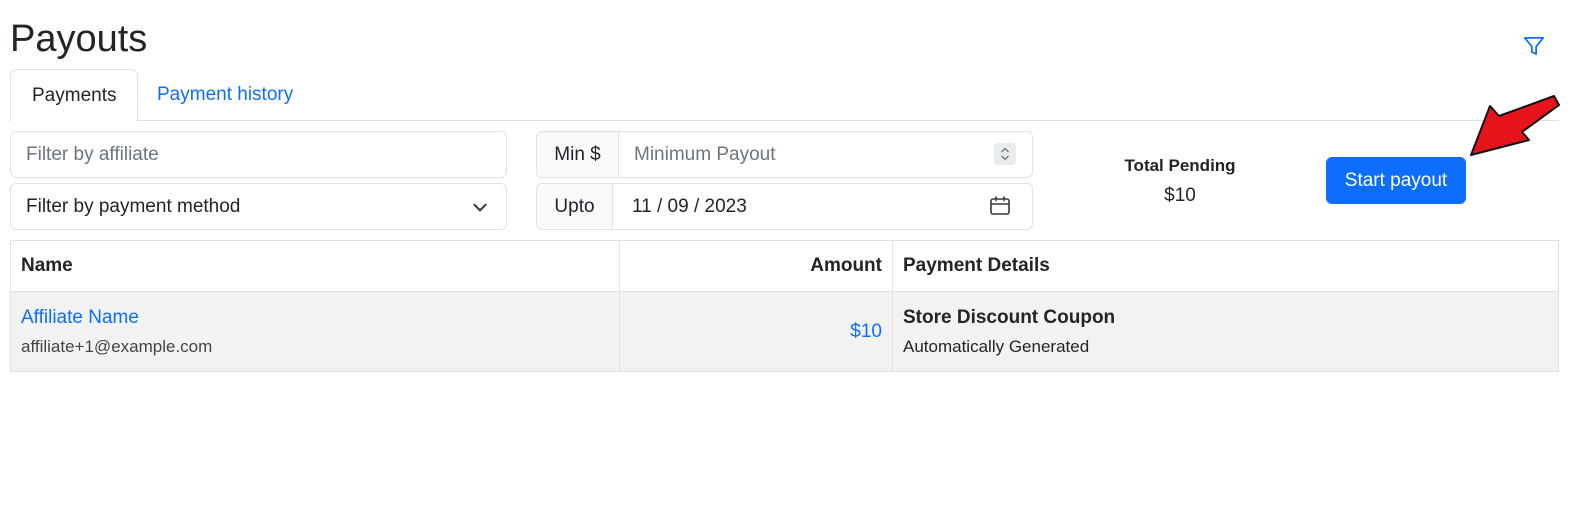  What do you see at coordinates (825, 154) in the screenshot?
I see `min-payout-input` at bounding box center [825, 154].